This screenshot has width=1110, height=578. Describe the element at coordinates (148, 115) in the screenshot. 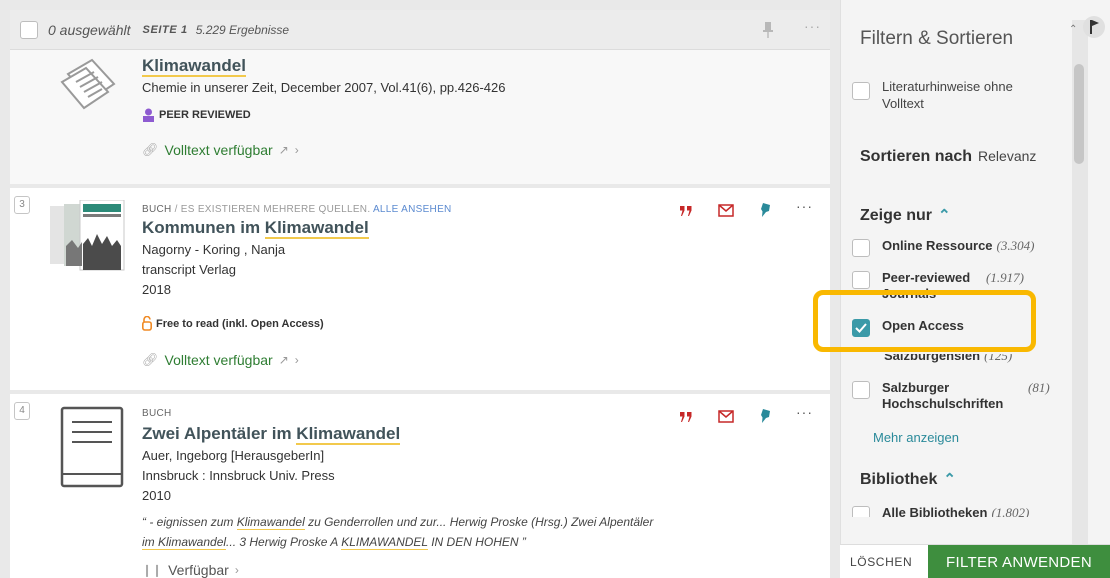

I see `peer-reviewed-icon` at that location.